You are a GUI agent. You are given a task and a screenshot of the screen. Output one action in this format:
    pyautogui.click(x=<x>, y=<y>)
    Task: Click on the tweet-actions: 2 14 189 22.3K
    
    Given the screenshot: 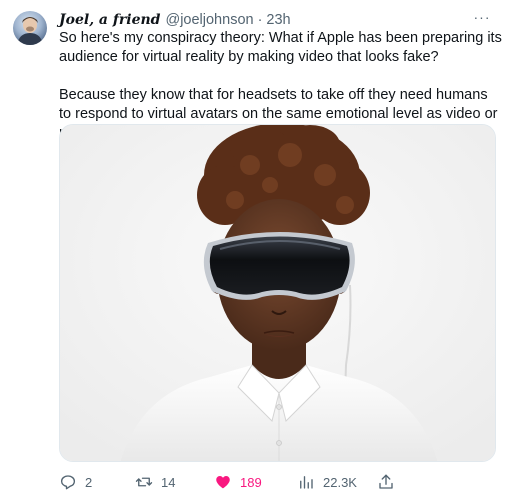 What is the action you would take?
    pyautogui.click(x=277, y=482)
    